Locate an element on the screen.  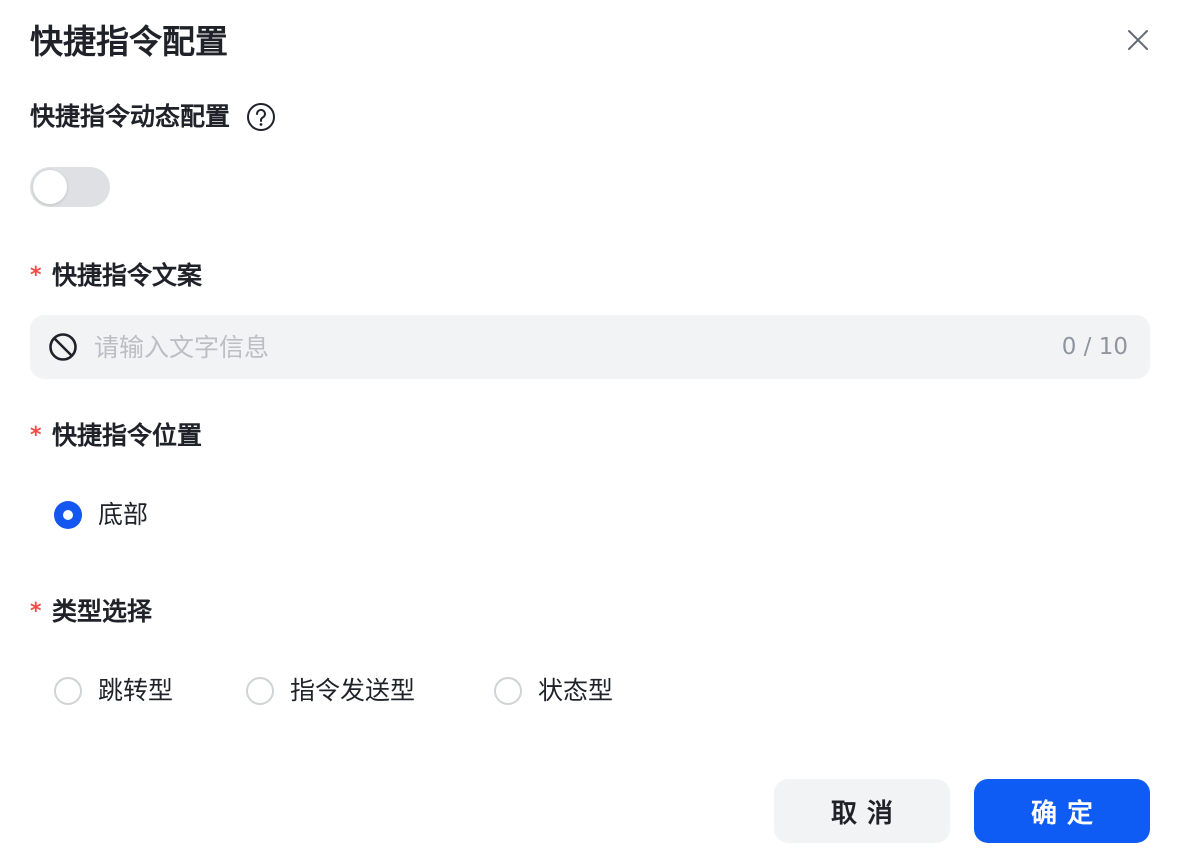
shortcut-text-input-wrapper: 0 / 10 is located at coordinates (590, 347).